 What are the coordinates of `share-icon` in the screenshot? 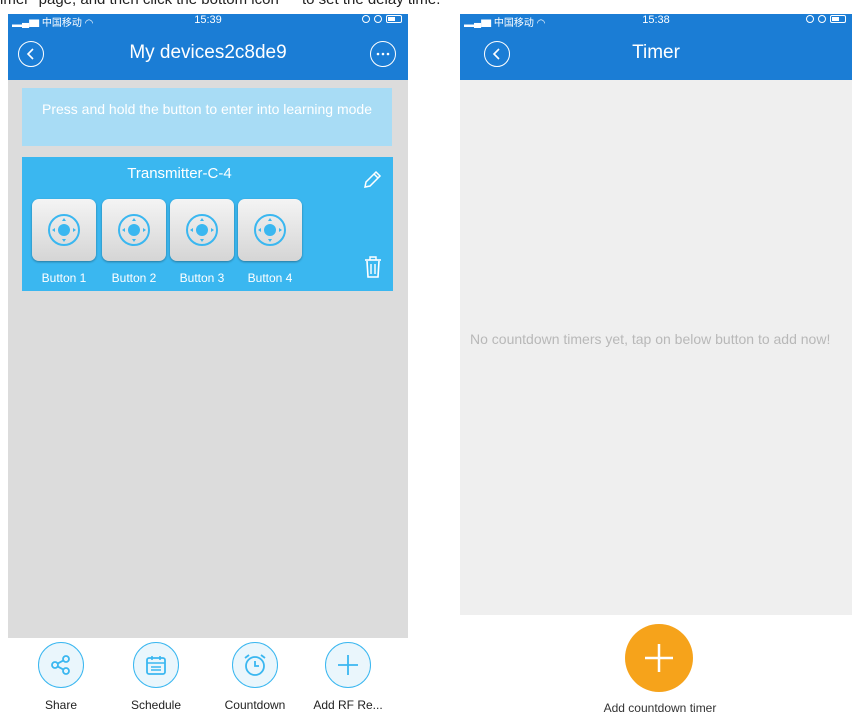 It's located at (61, 665).